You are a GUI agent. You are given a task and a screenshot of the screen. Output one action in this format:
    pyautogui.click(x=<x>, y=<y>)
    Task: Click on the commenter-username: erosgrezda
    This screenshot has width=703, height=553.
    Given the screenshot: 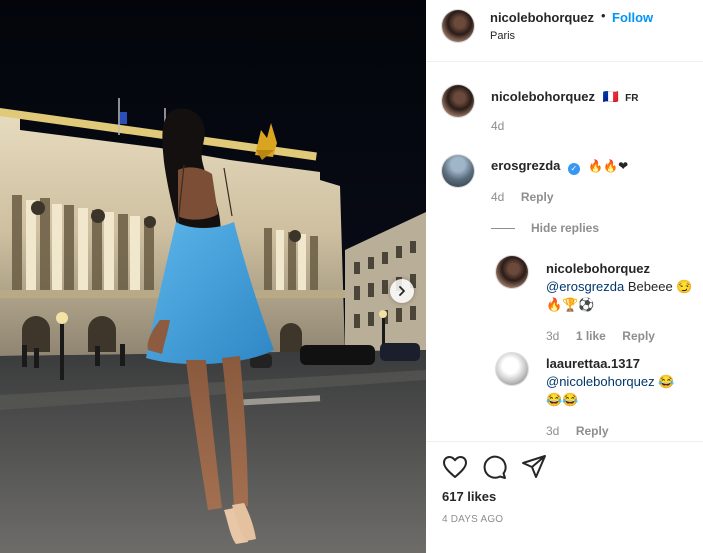 What is the action you would take?
    pyautogui.click(x=525, y=165)
    